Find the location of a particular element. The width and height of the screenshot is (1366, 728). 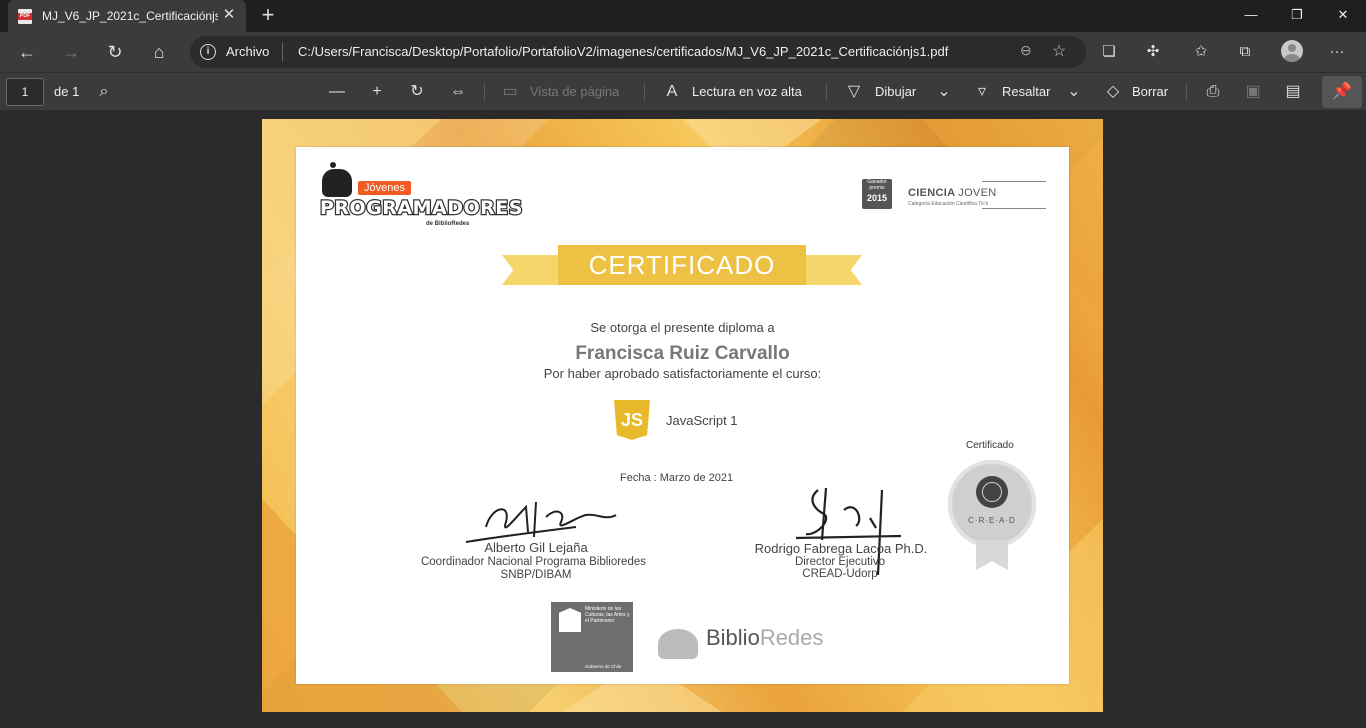

pin-toolbar-icon: 📌 is located at coordinates (1342, 92).